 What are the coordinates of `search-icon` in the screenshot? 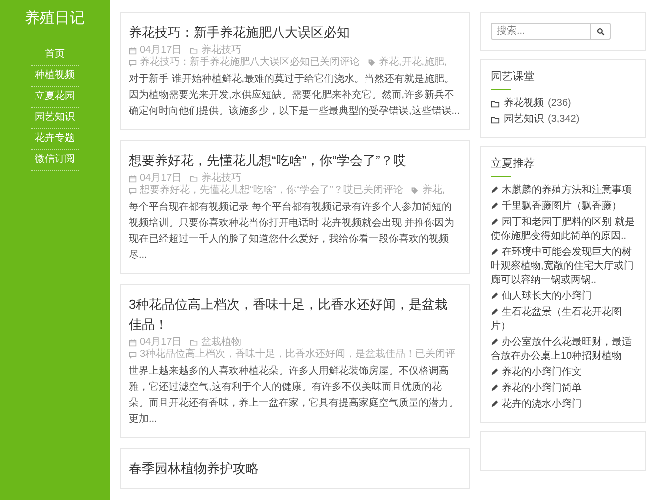 It's located at (600, 32).